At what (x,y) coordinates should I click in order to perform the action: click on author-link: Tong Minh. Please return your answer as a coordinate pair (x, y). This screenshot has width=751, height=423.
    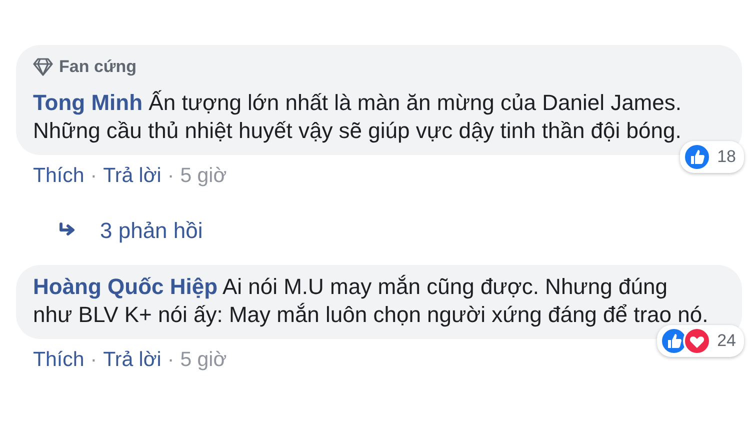
    Looking at the image, I should click on (88, 102).